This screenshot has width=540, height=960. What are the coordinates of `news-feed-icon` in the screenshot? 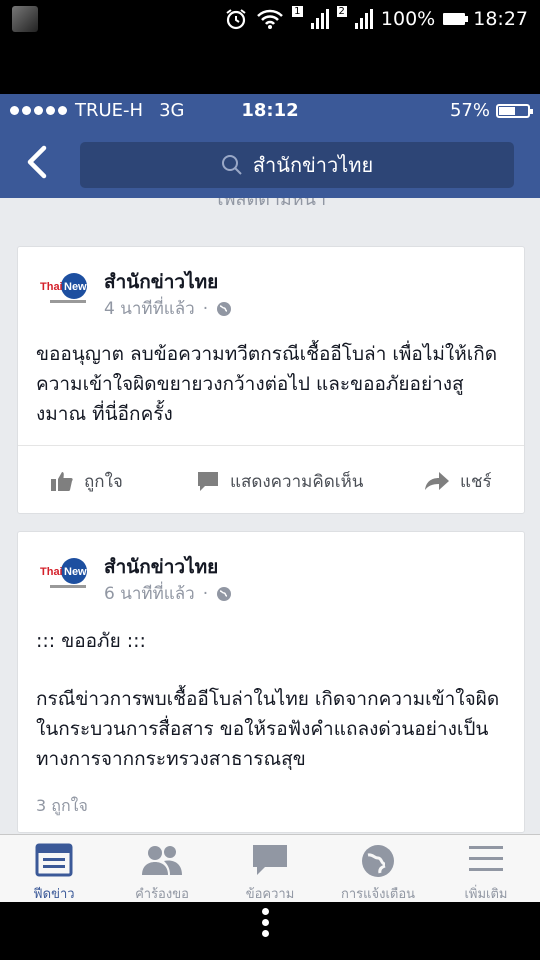 It's located at (54, 860).